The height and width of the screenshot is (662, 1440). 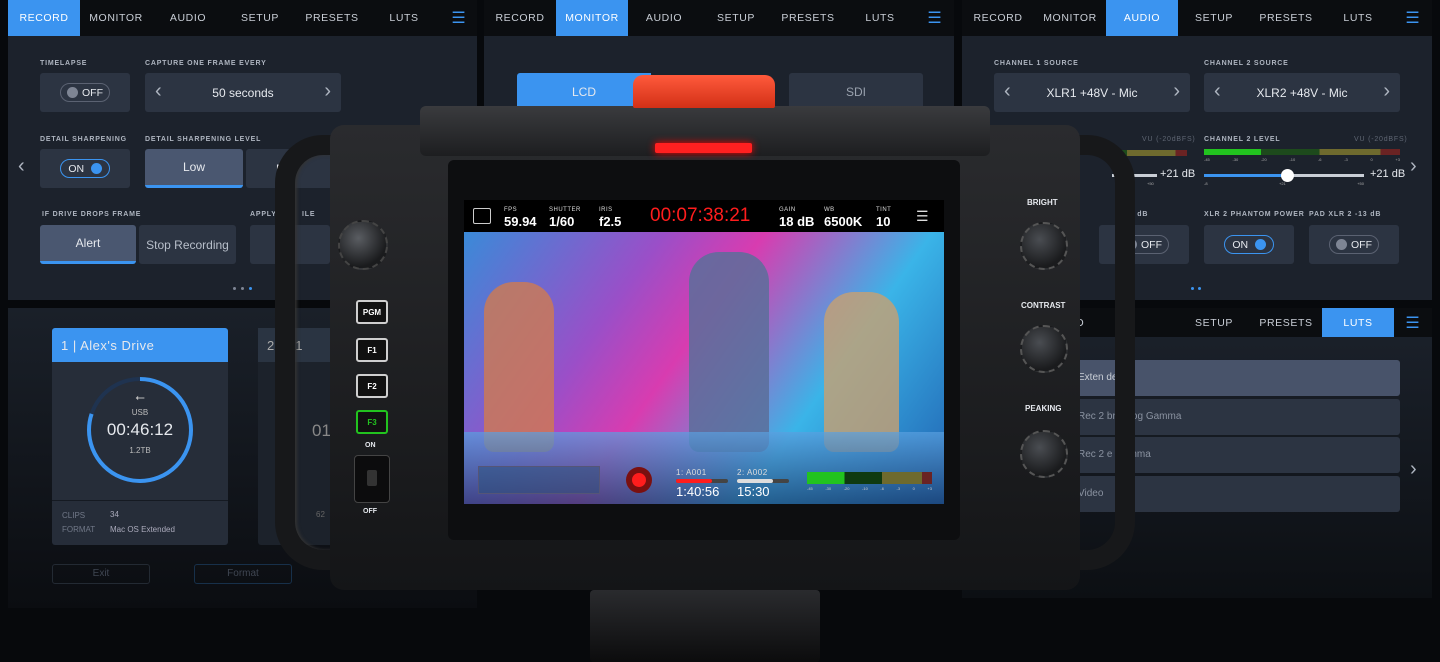 I want to click on detail-sharpening-toggle: ON, so click(x=85, y=168).